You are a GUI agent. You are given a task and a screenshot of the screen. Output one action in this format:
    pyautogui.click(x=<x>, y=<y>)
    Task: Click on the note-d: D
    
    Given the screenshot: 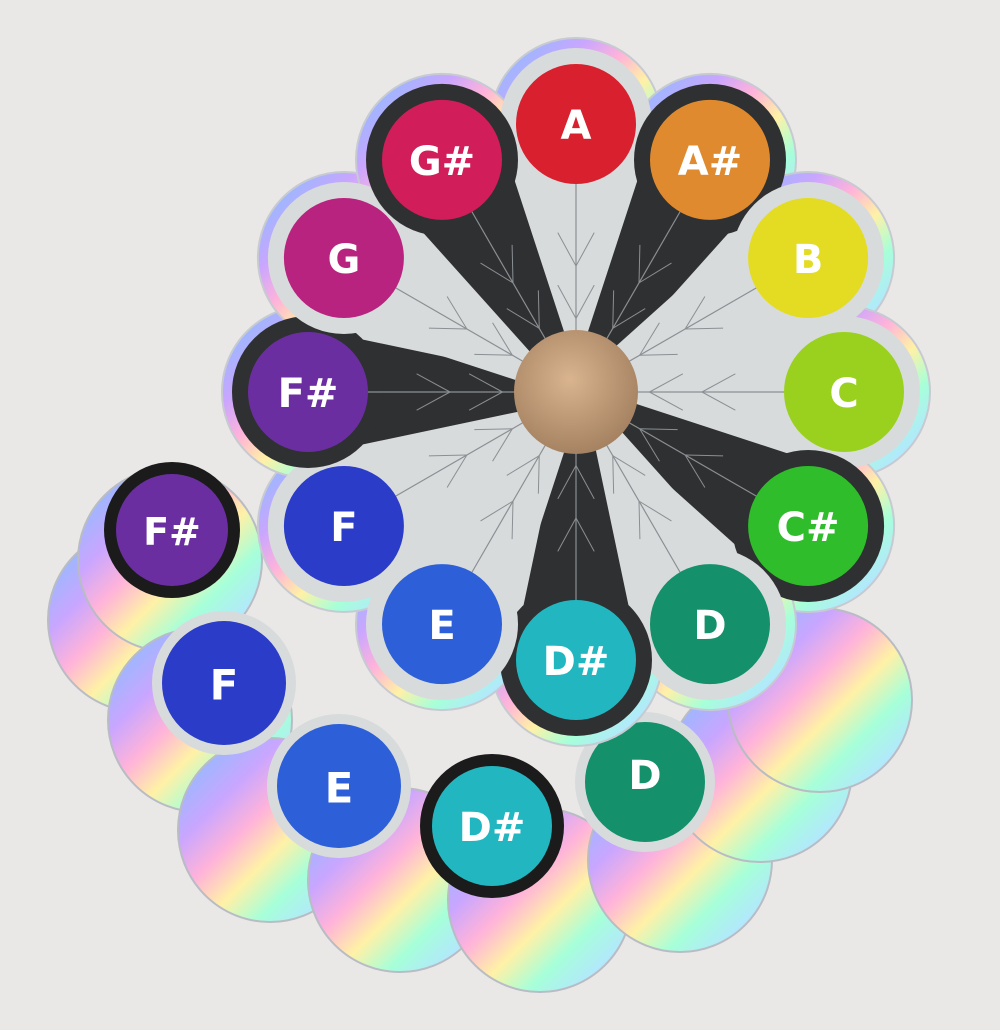 What is the action you would take?
    pyautogui.click(x=710, y=624)
    